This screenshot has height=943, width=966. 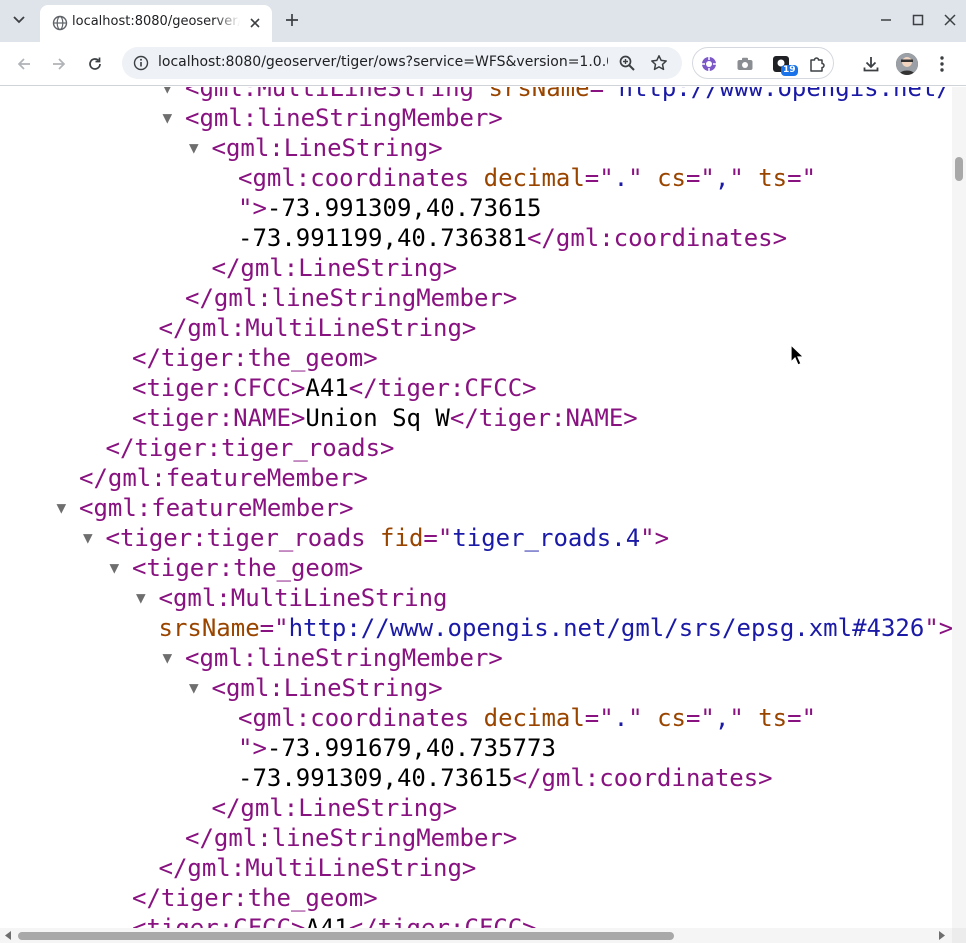 I want to click on xml-line-text: -73.991309,40.73615</gml:coordinates>, so click(x=505, y=778).